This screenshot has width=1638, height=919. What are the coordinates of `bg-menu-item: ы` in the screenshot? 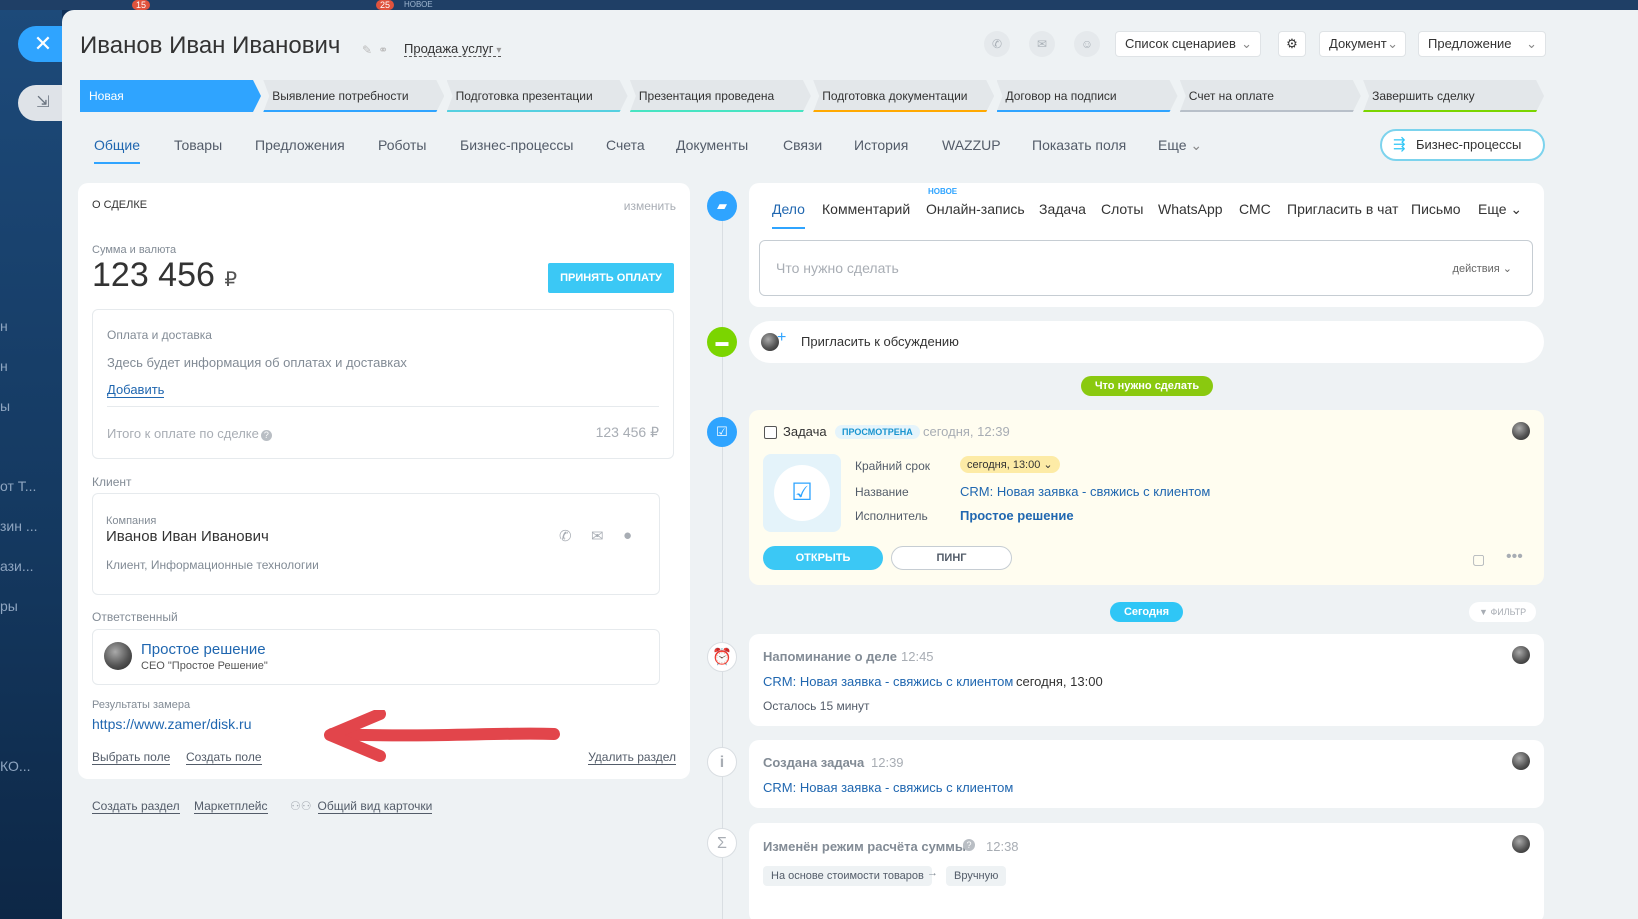 It's located at (5, 406).